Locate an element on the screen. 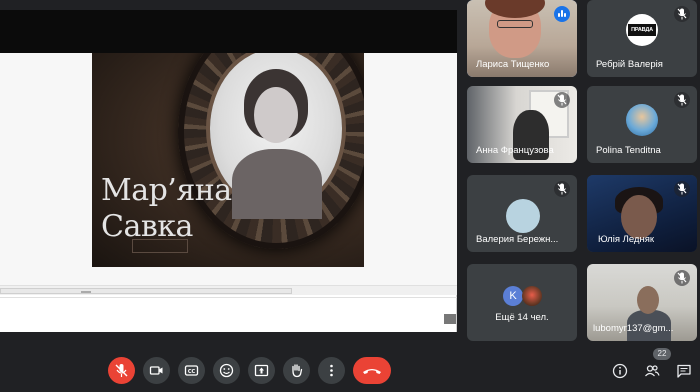 Image resolution: width=700 pixels, height=392 pixels. info-icon is located at coordinates (620, 371).